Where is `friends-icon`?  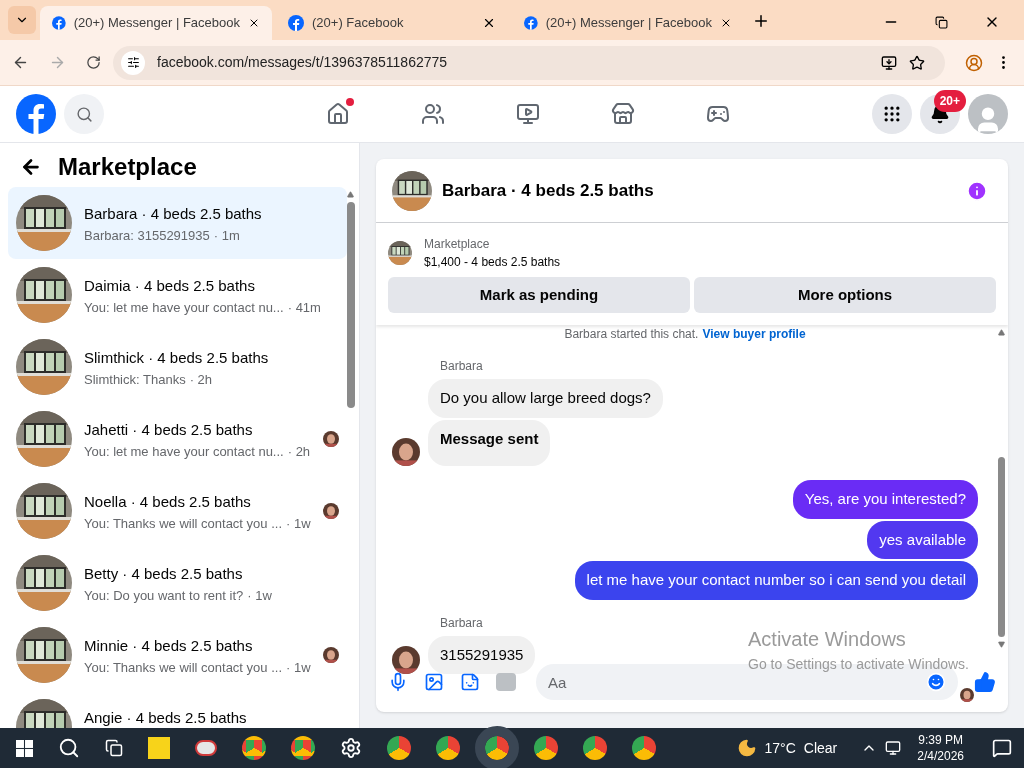
friends-icon is located at coordinates (433, 114).